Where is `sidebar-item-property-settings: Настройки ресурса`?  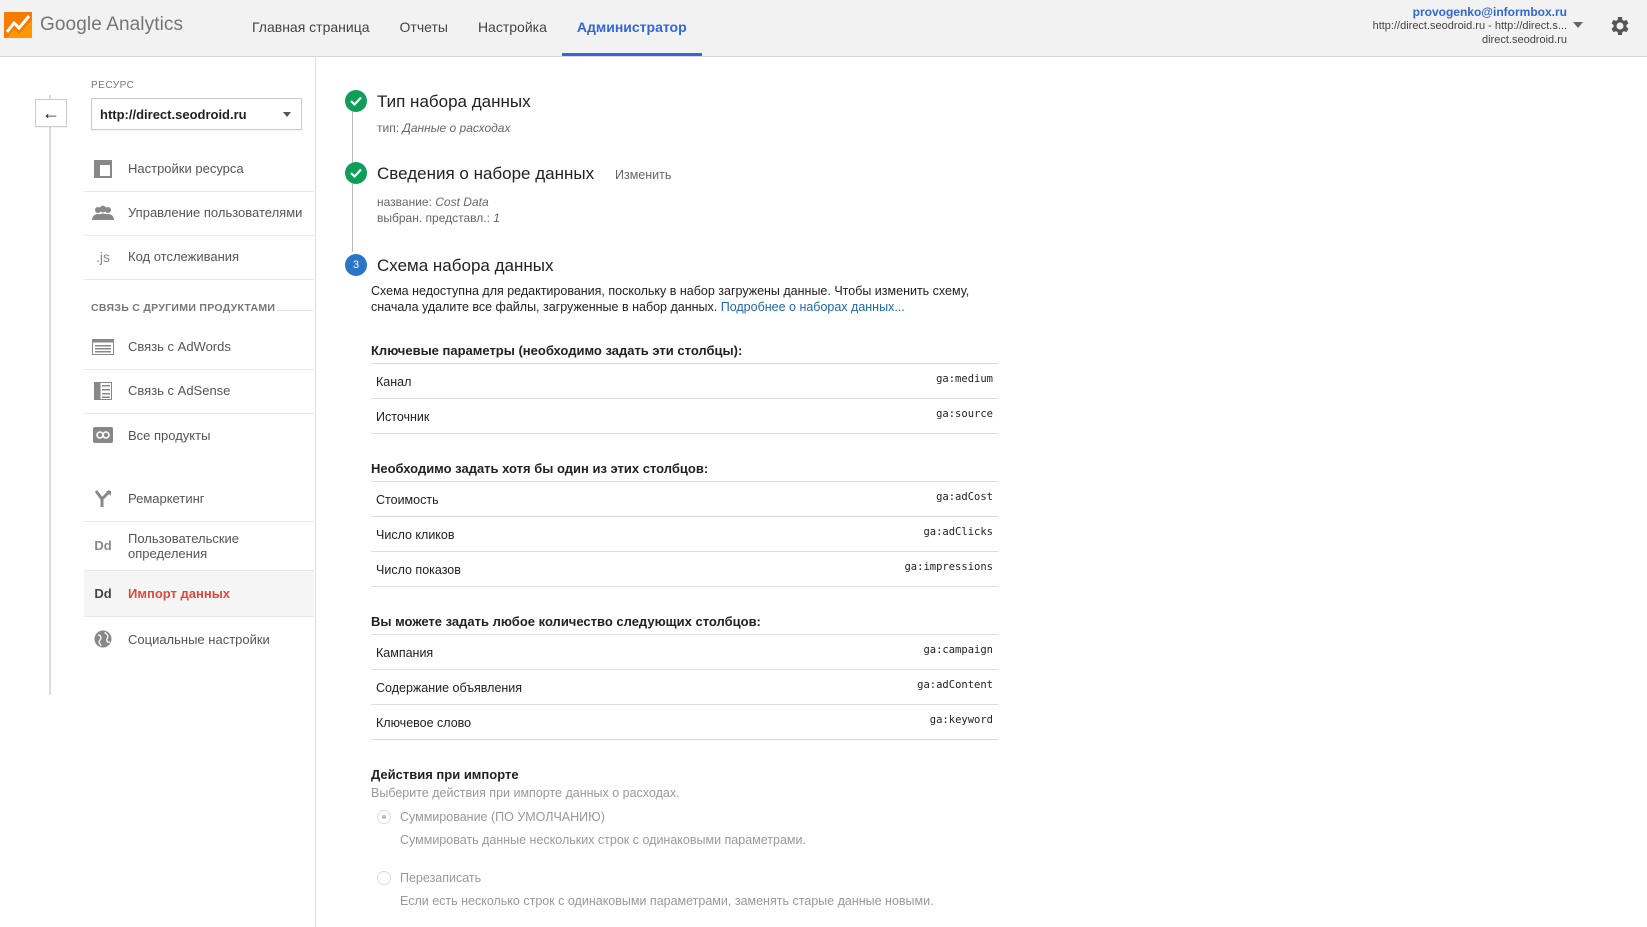 sidebar-item-property-settings: Настройки ресурса is located at coordinates (199, 169).